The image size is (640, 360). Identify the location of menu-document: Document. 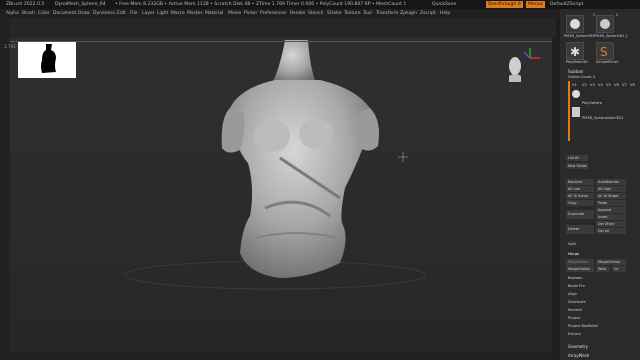
(64, 13).